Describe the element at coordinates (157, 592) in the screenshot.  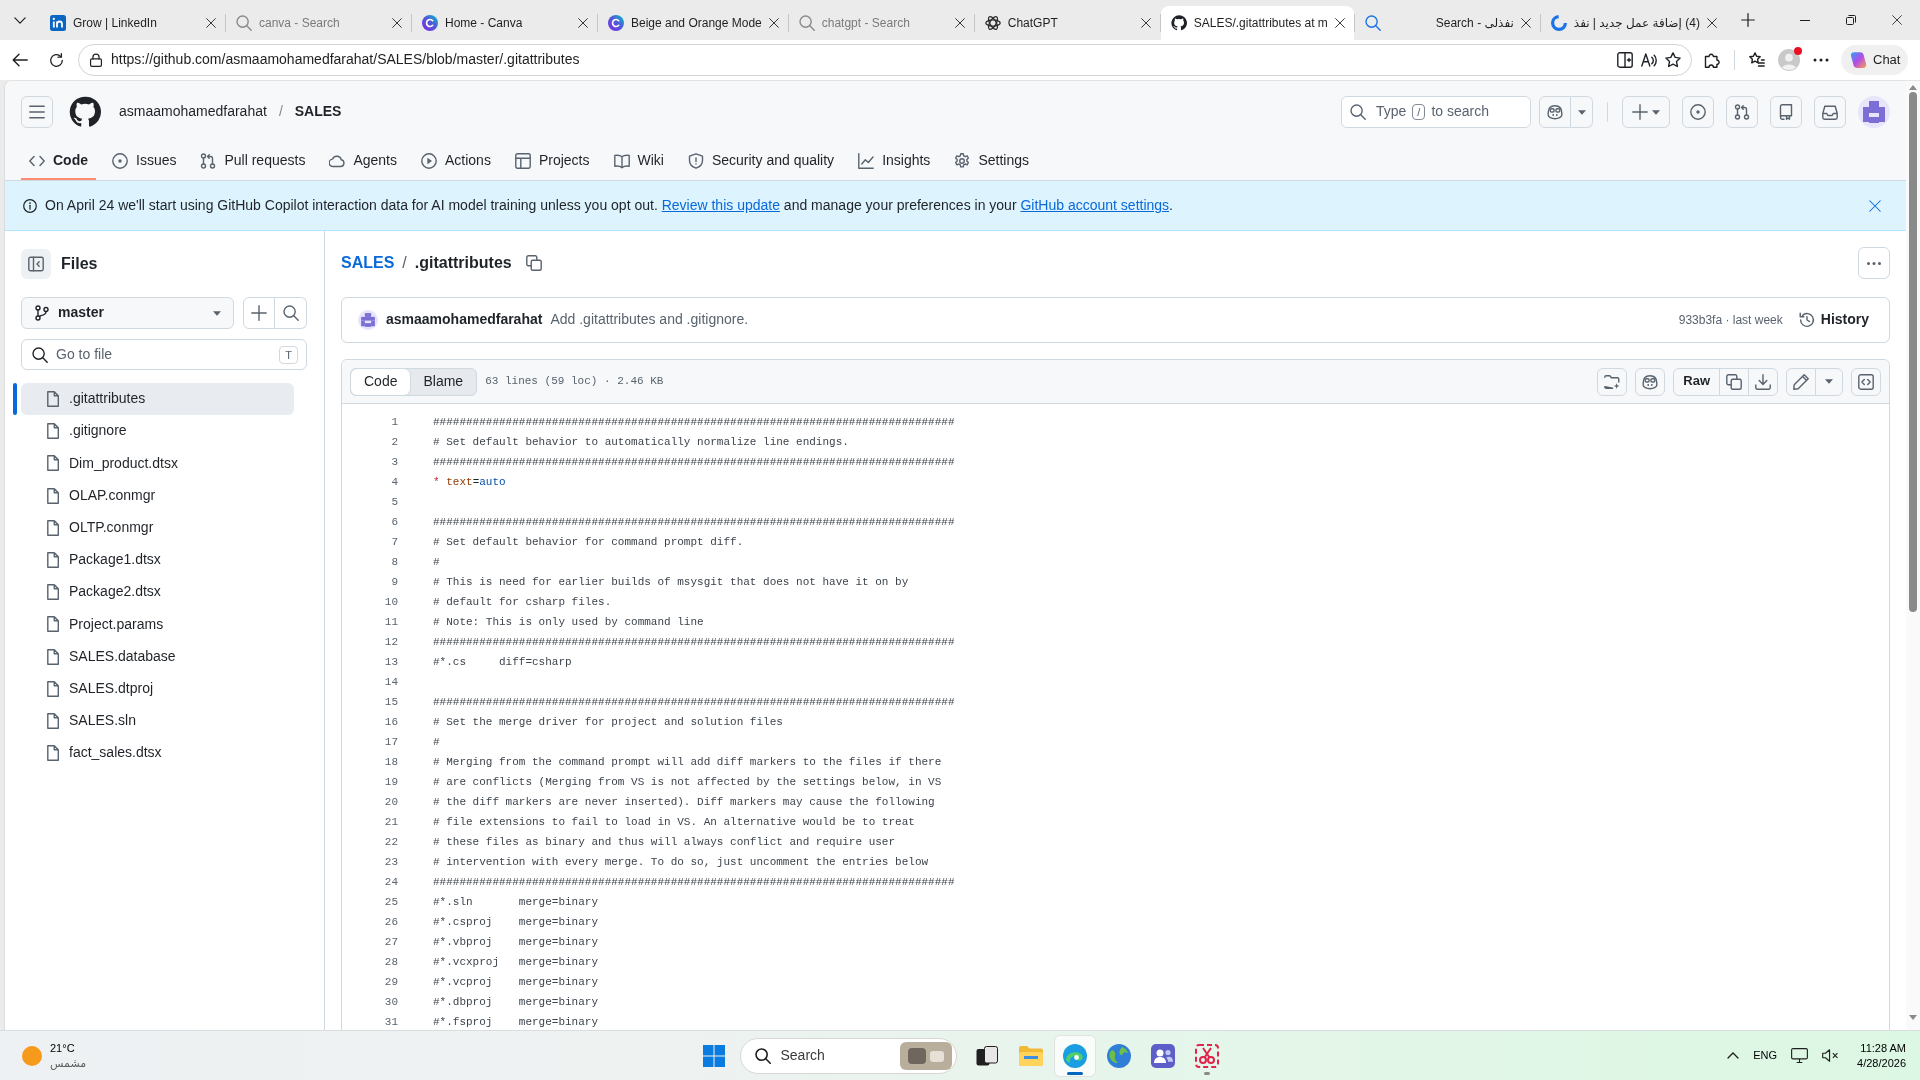
I see `file-tree-item: Package2.dtsx` at that location.